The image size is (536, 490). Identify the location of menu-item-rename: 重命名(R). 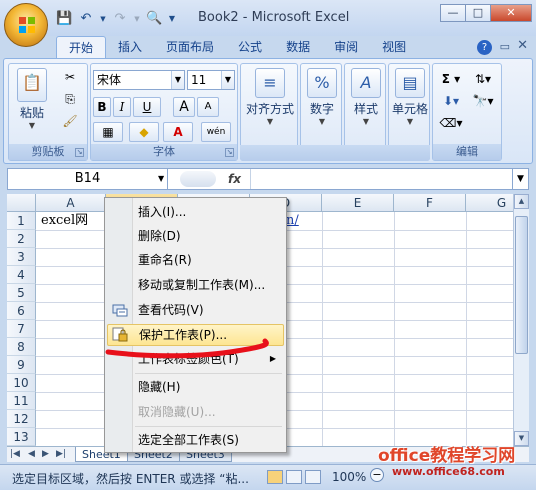
(195, 260).